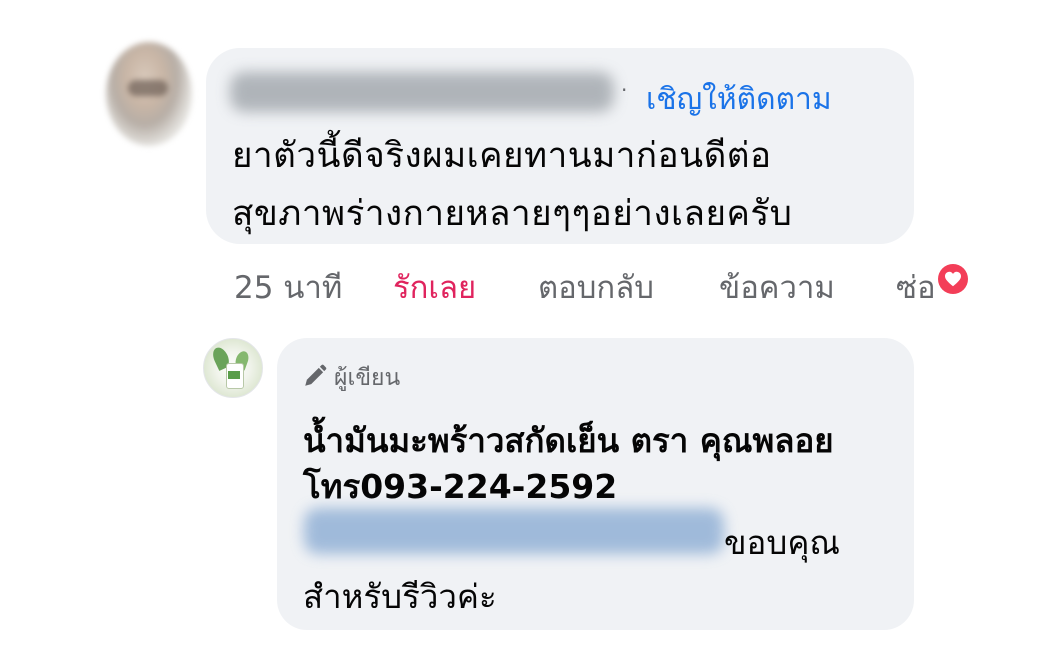  I want to click on comment-timestamp: 25 นาที, so click(288, 287).